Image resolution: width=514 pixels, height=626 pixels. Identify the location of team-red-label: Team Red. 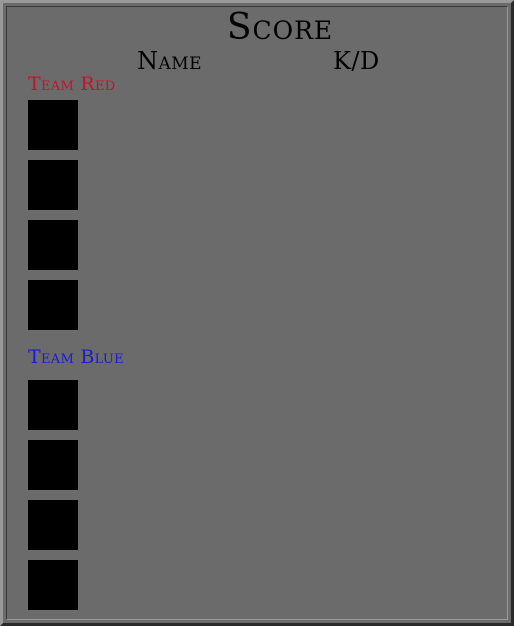
(72, 84).